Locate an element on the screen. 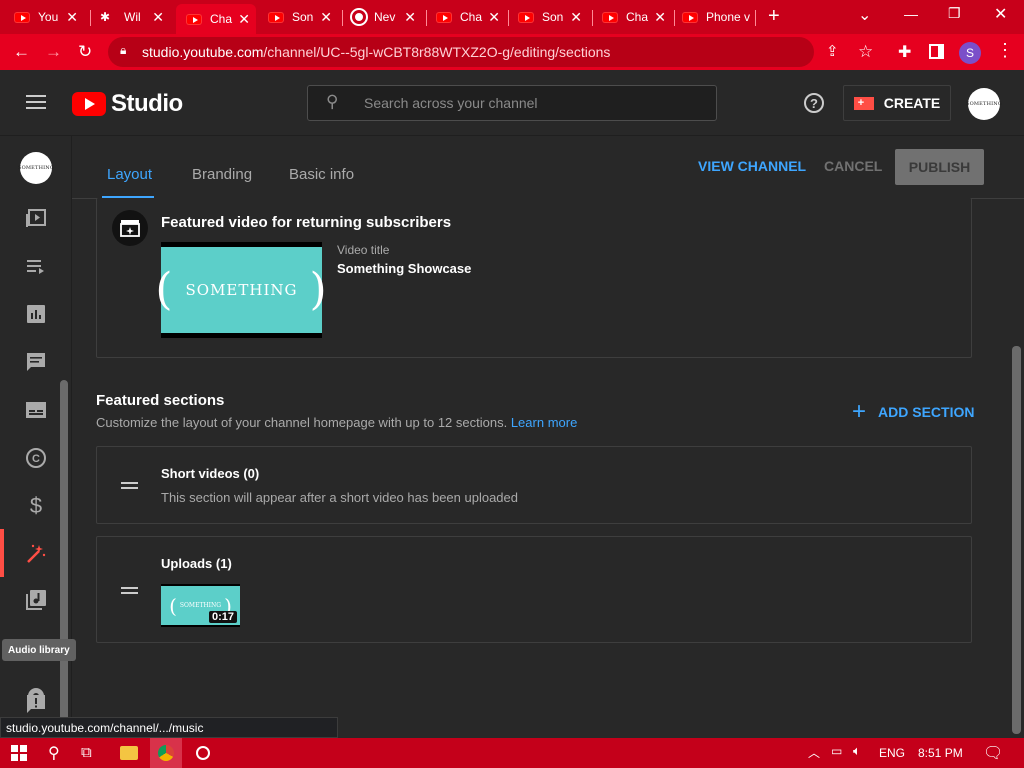 The height and width of the screenshot is (768, 1024). thumb-text: SOMETHING is located at coordinates (241, 290).